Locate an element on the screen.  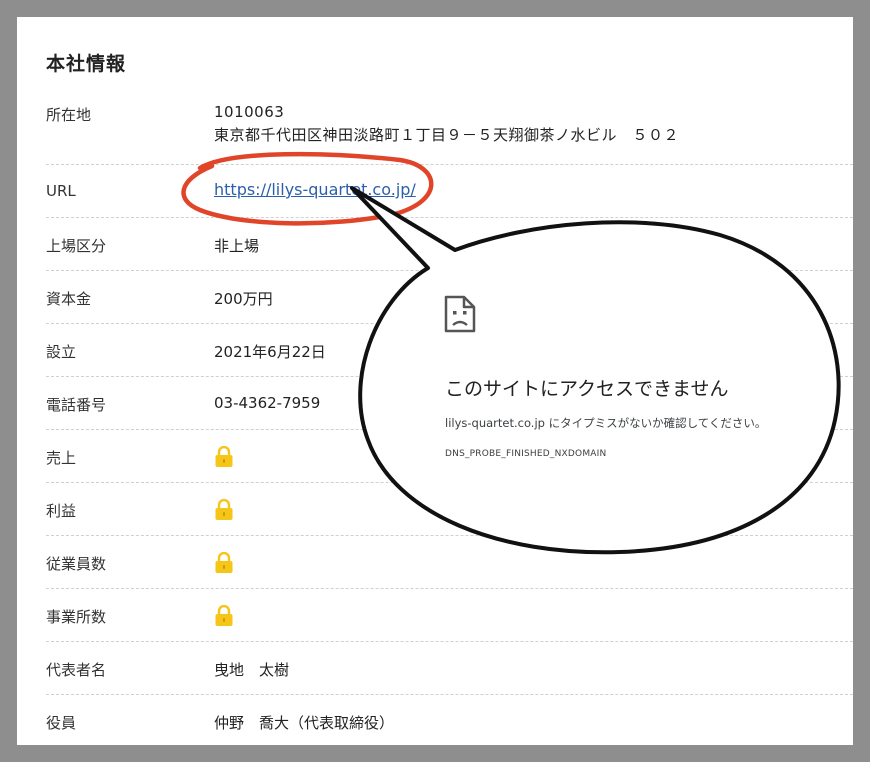
row-profit: 利益 is located at coordinates (449, 509).